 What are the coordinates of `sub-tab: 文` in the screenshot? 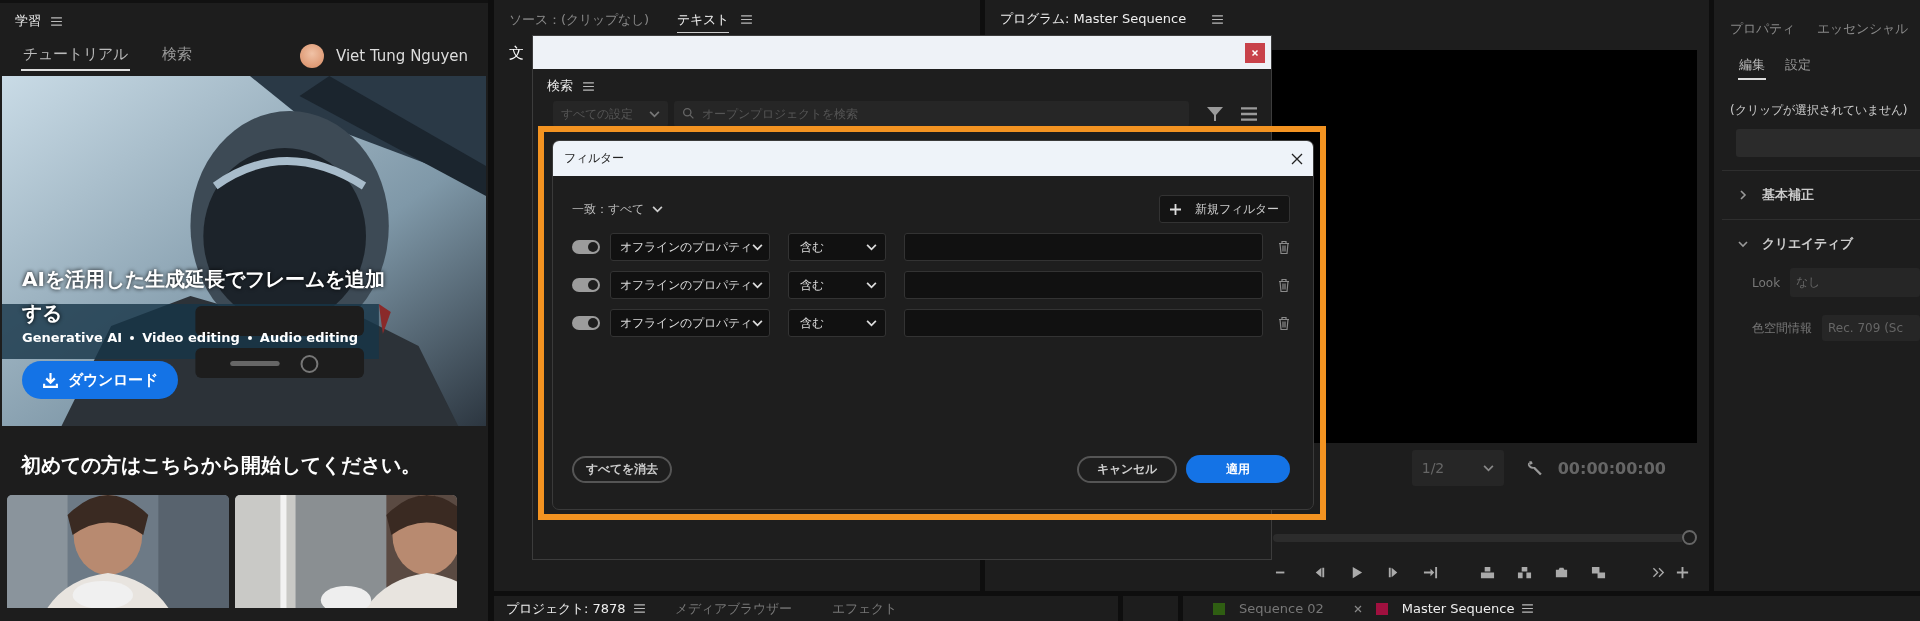 It's located at (516, 53).